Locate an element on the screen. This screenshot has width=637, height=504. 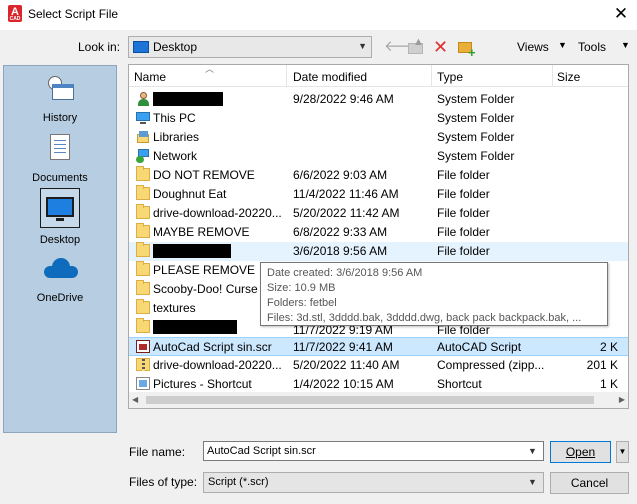
desktop-icon is located at coordinates (60, 209).